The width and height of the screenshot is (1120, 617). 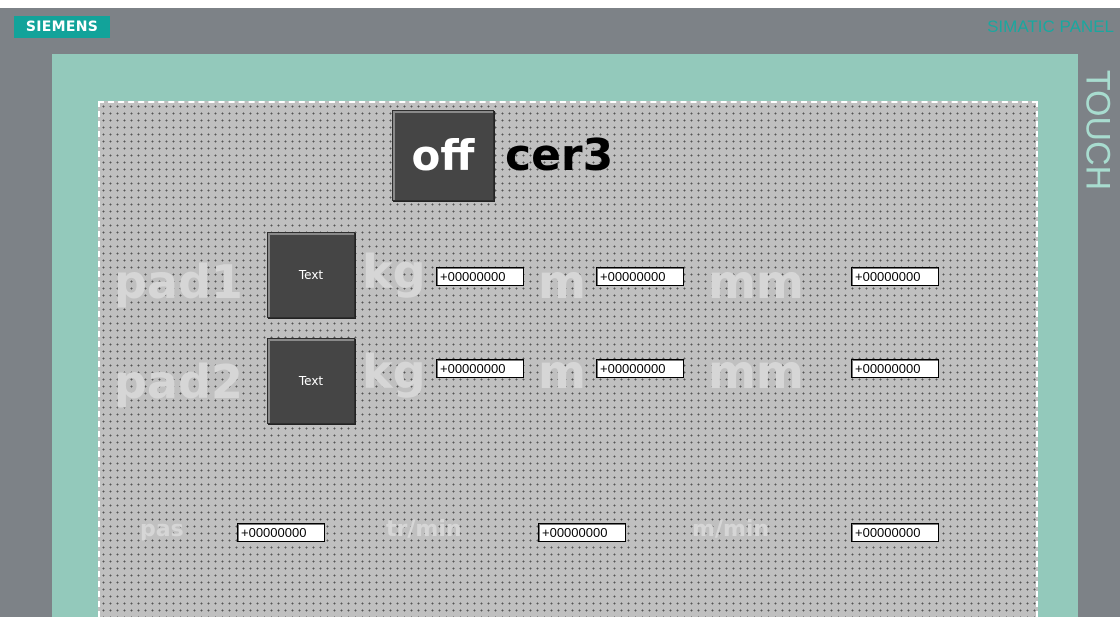 What do you see at coordinates (311, 275) in the screenshot?
I see `pad1-text-button: Text` at bounding box center [311, 275].